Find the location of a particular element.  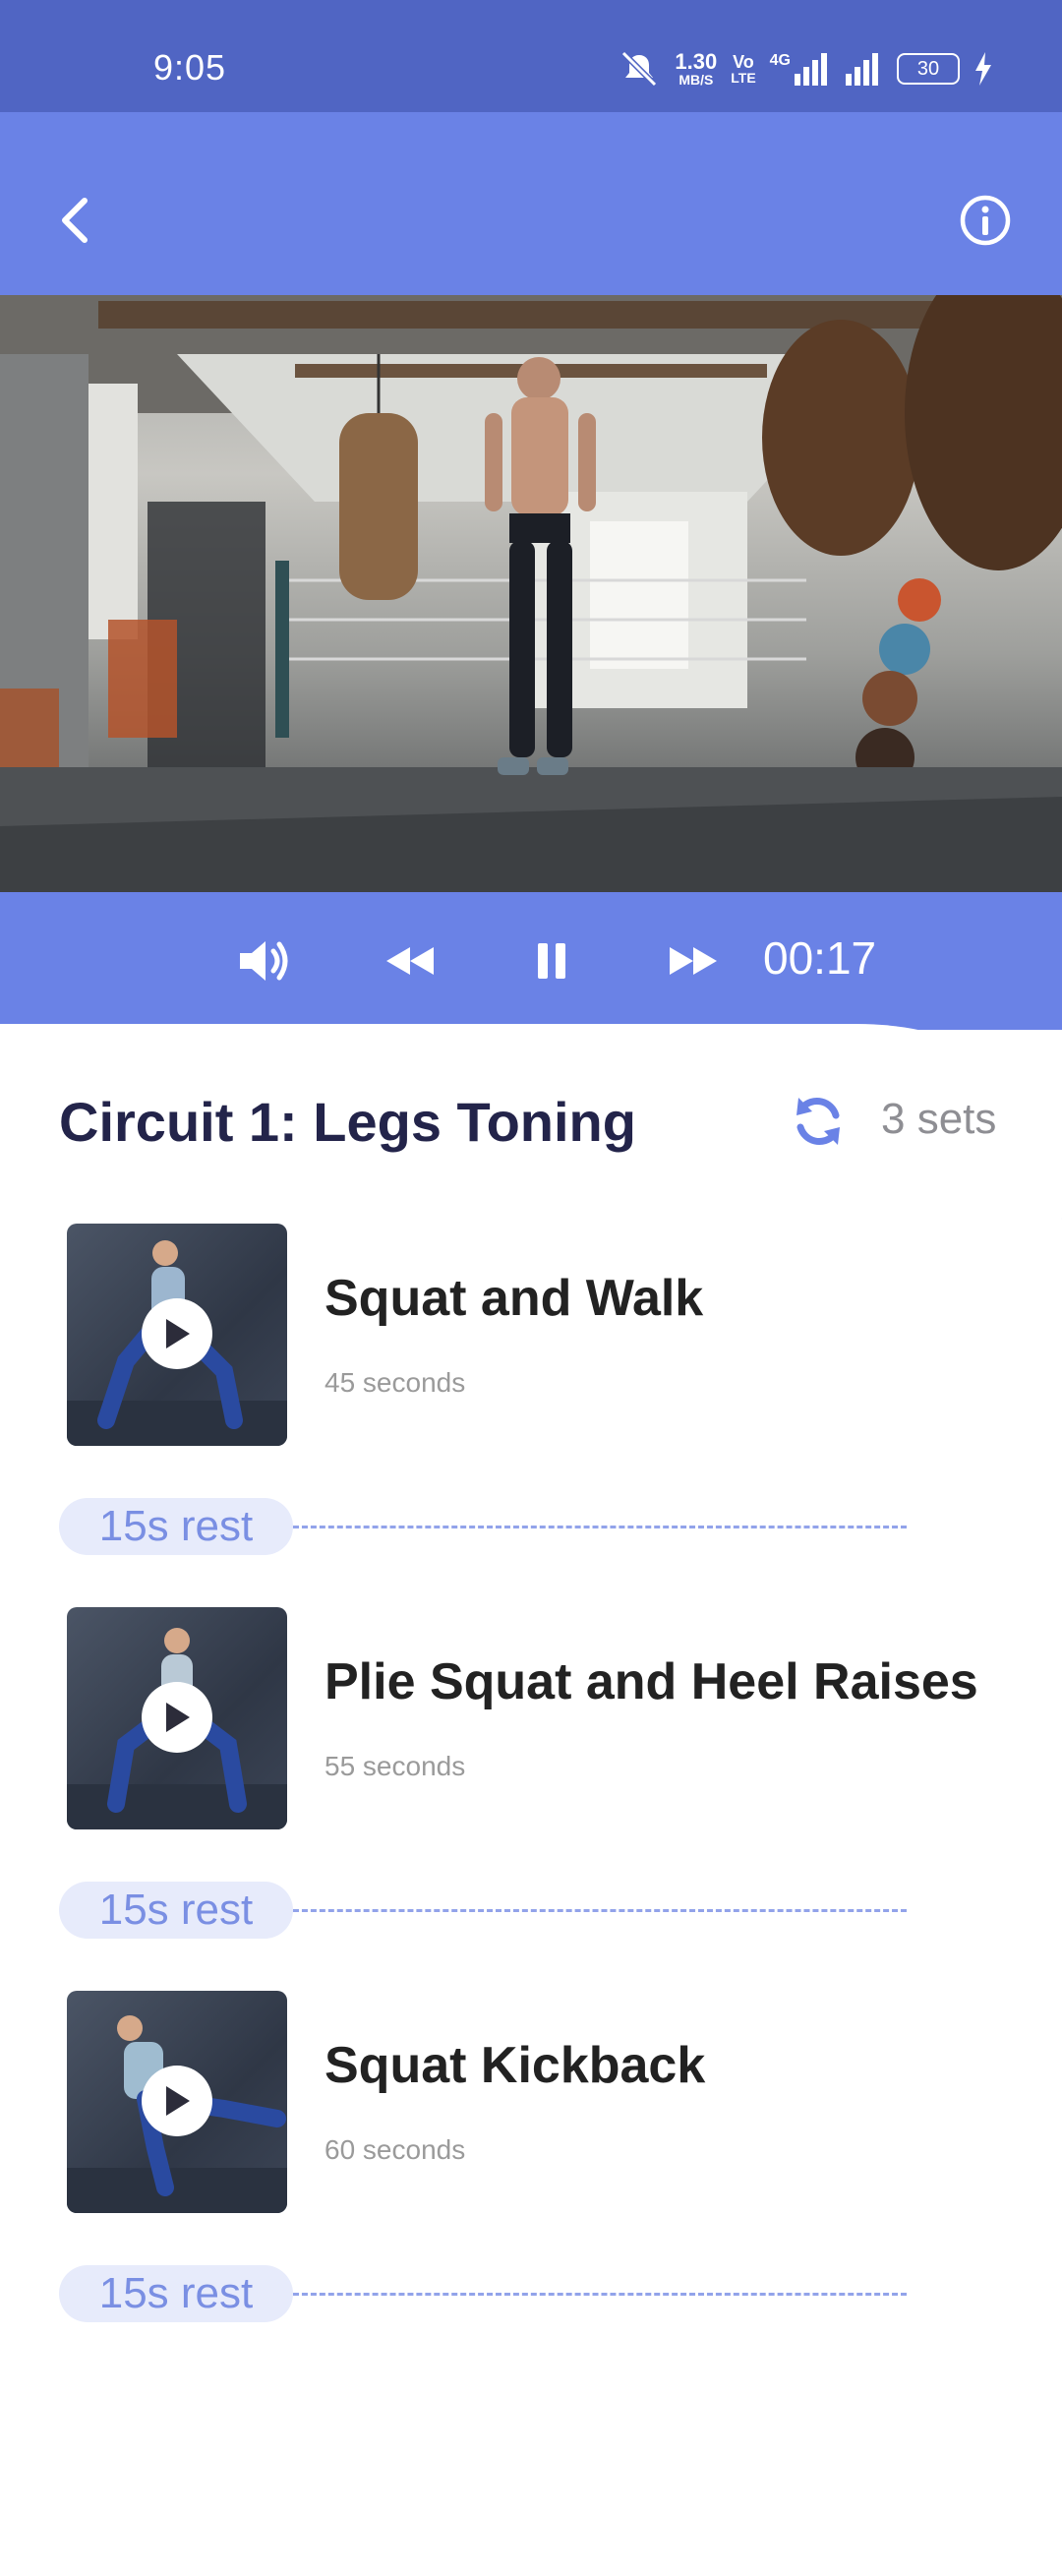

battery-icon: 30 is located at coordinates (928, 69).